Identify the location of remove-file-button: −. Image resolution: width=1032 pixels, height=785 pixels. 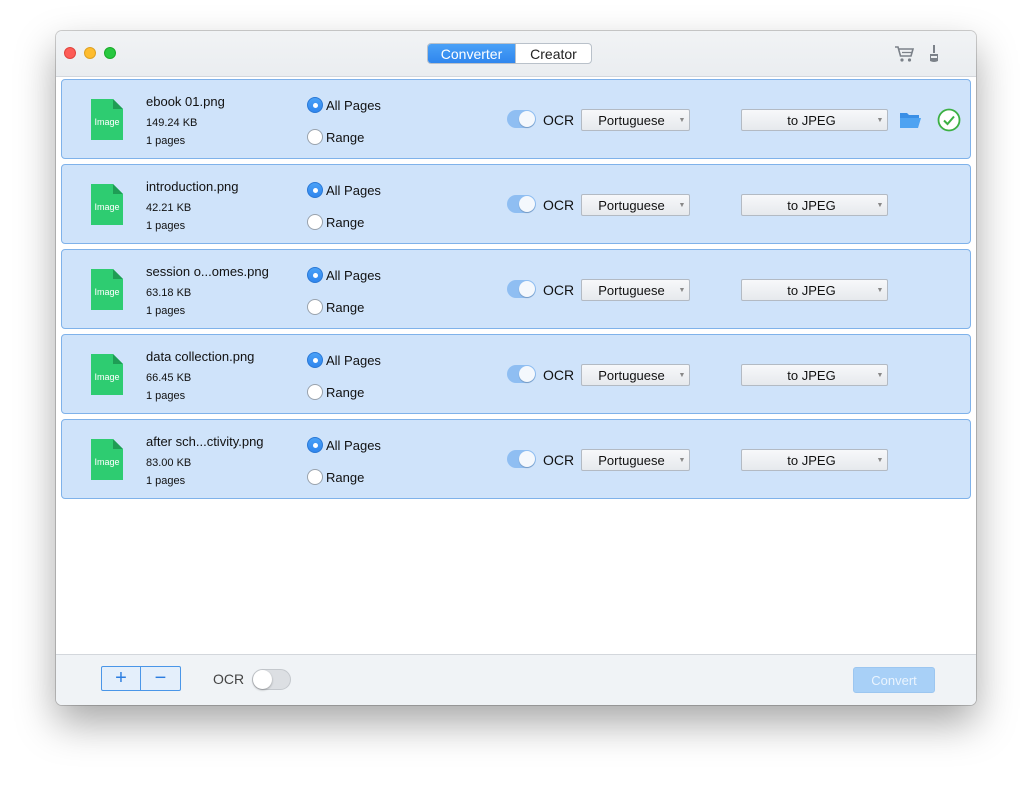
(160, 678).